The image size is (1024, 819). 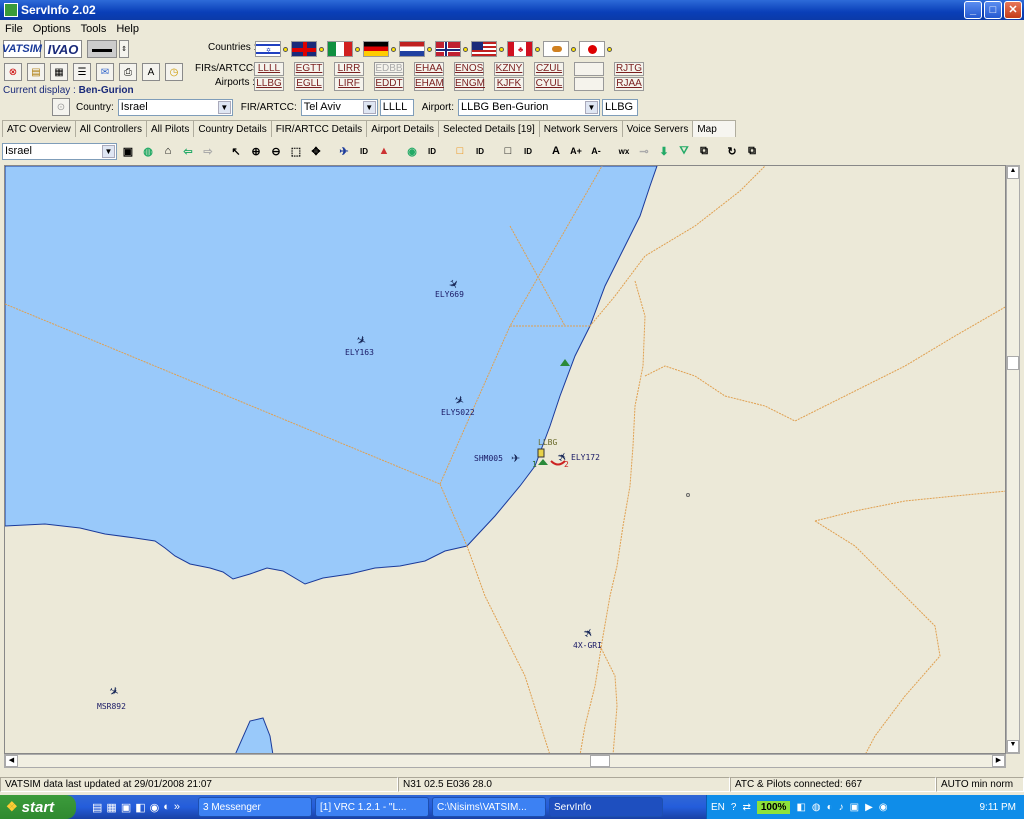 What do you see at coordinates (59, 72) in the screenshot?
I see `grid-icon: ▦` at bounding box center [59, 72].